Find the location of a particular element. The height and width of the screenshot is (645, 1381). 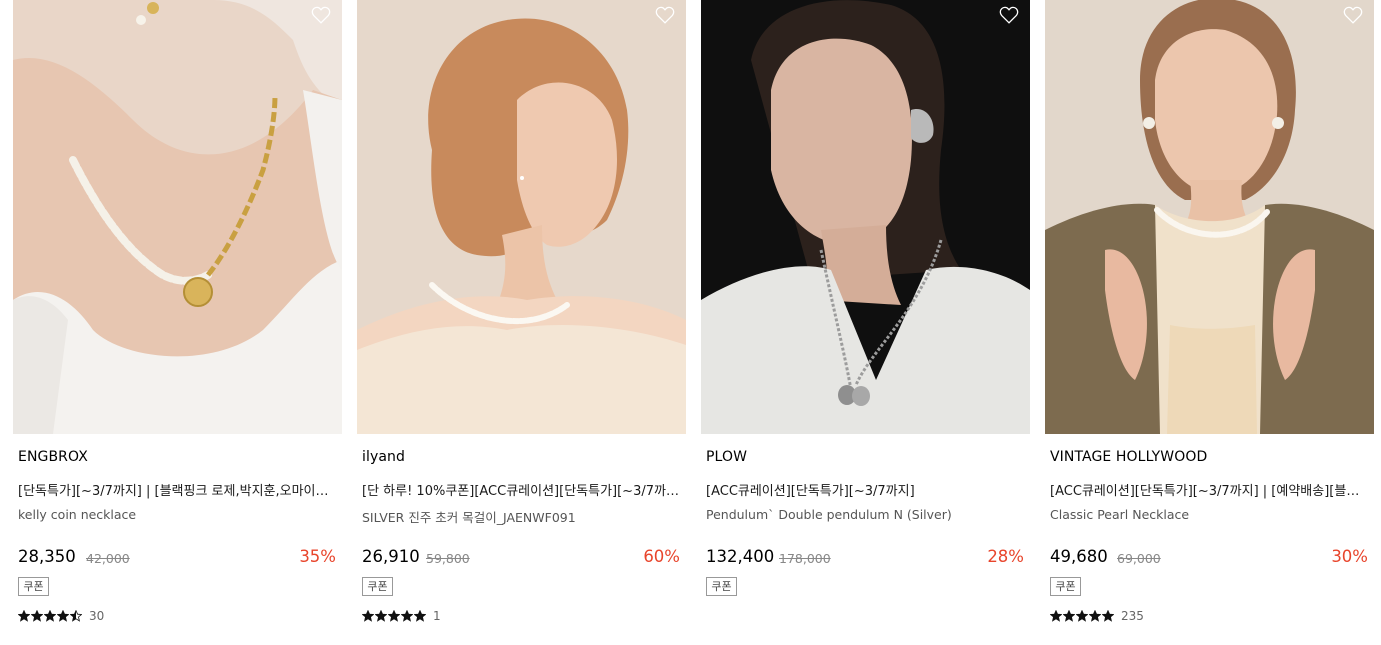

product-name: Classic Pearl Necklace is located at coordinates (1210, 514).